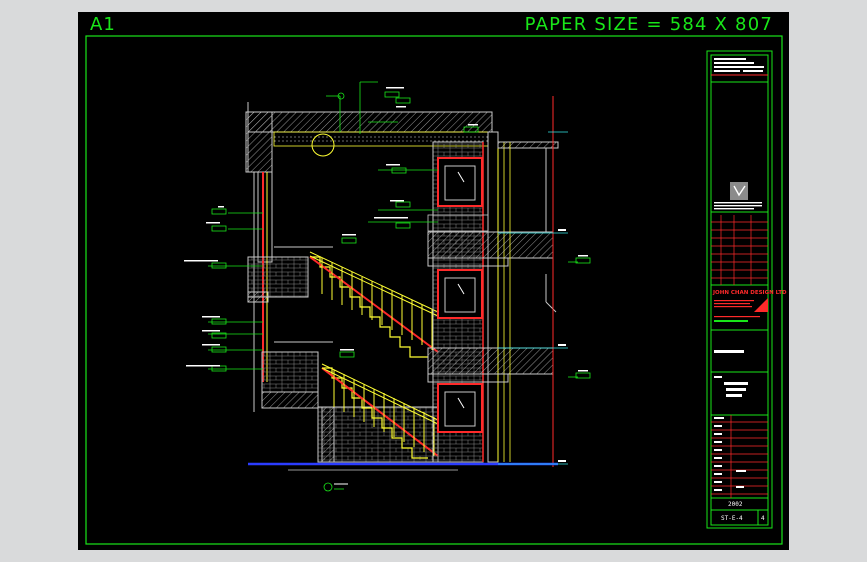 The width and height of the screenshot is (867, 562). Describe the element at coordinates (290, 327) in the screenshot. I see `left-floor-slabs` at that location.